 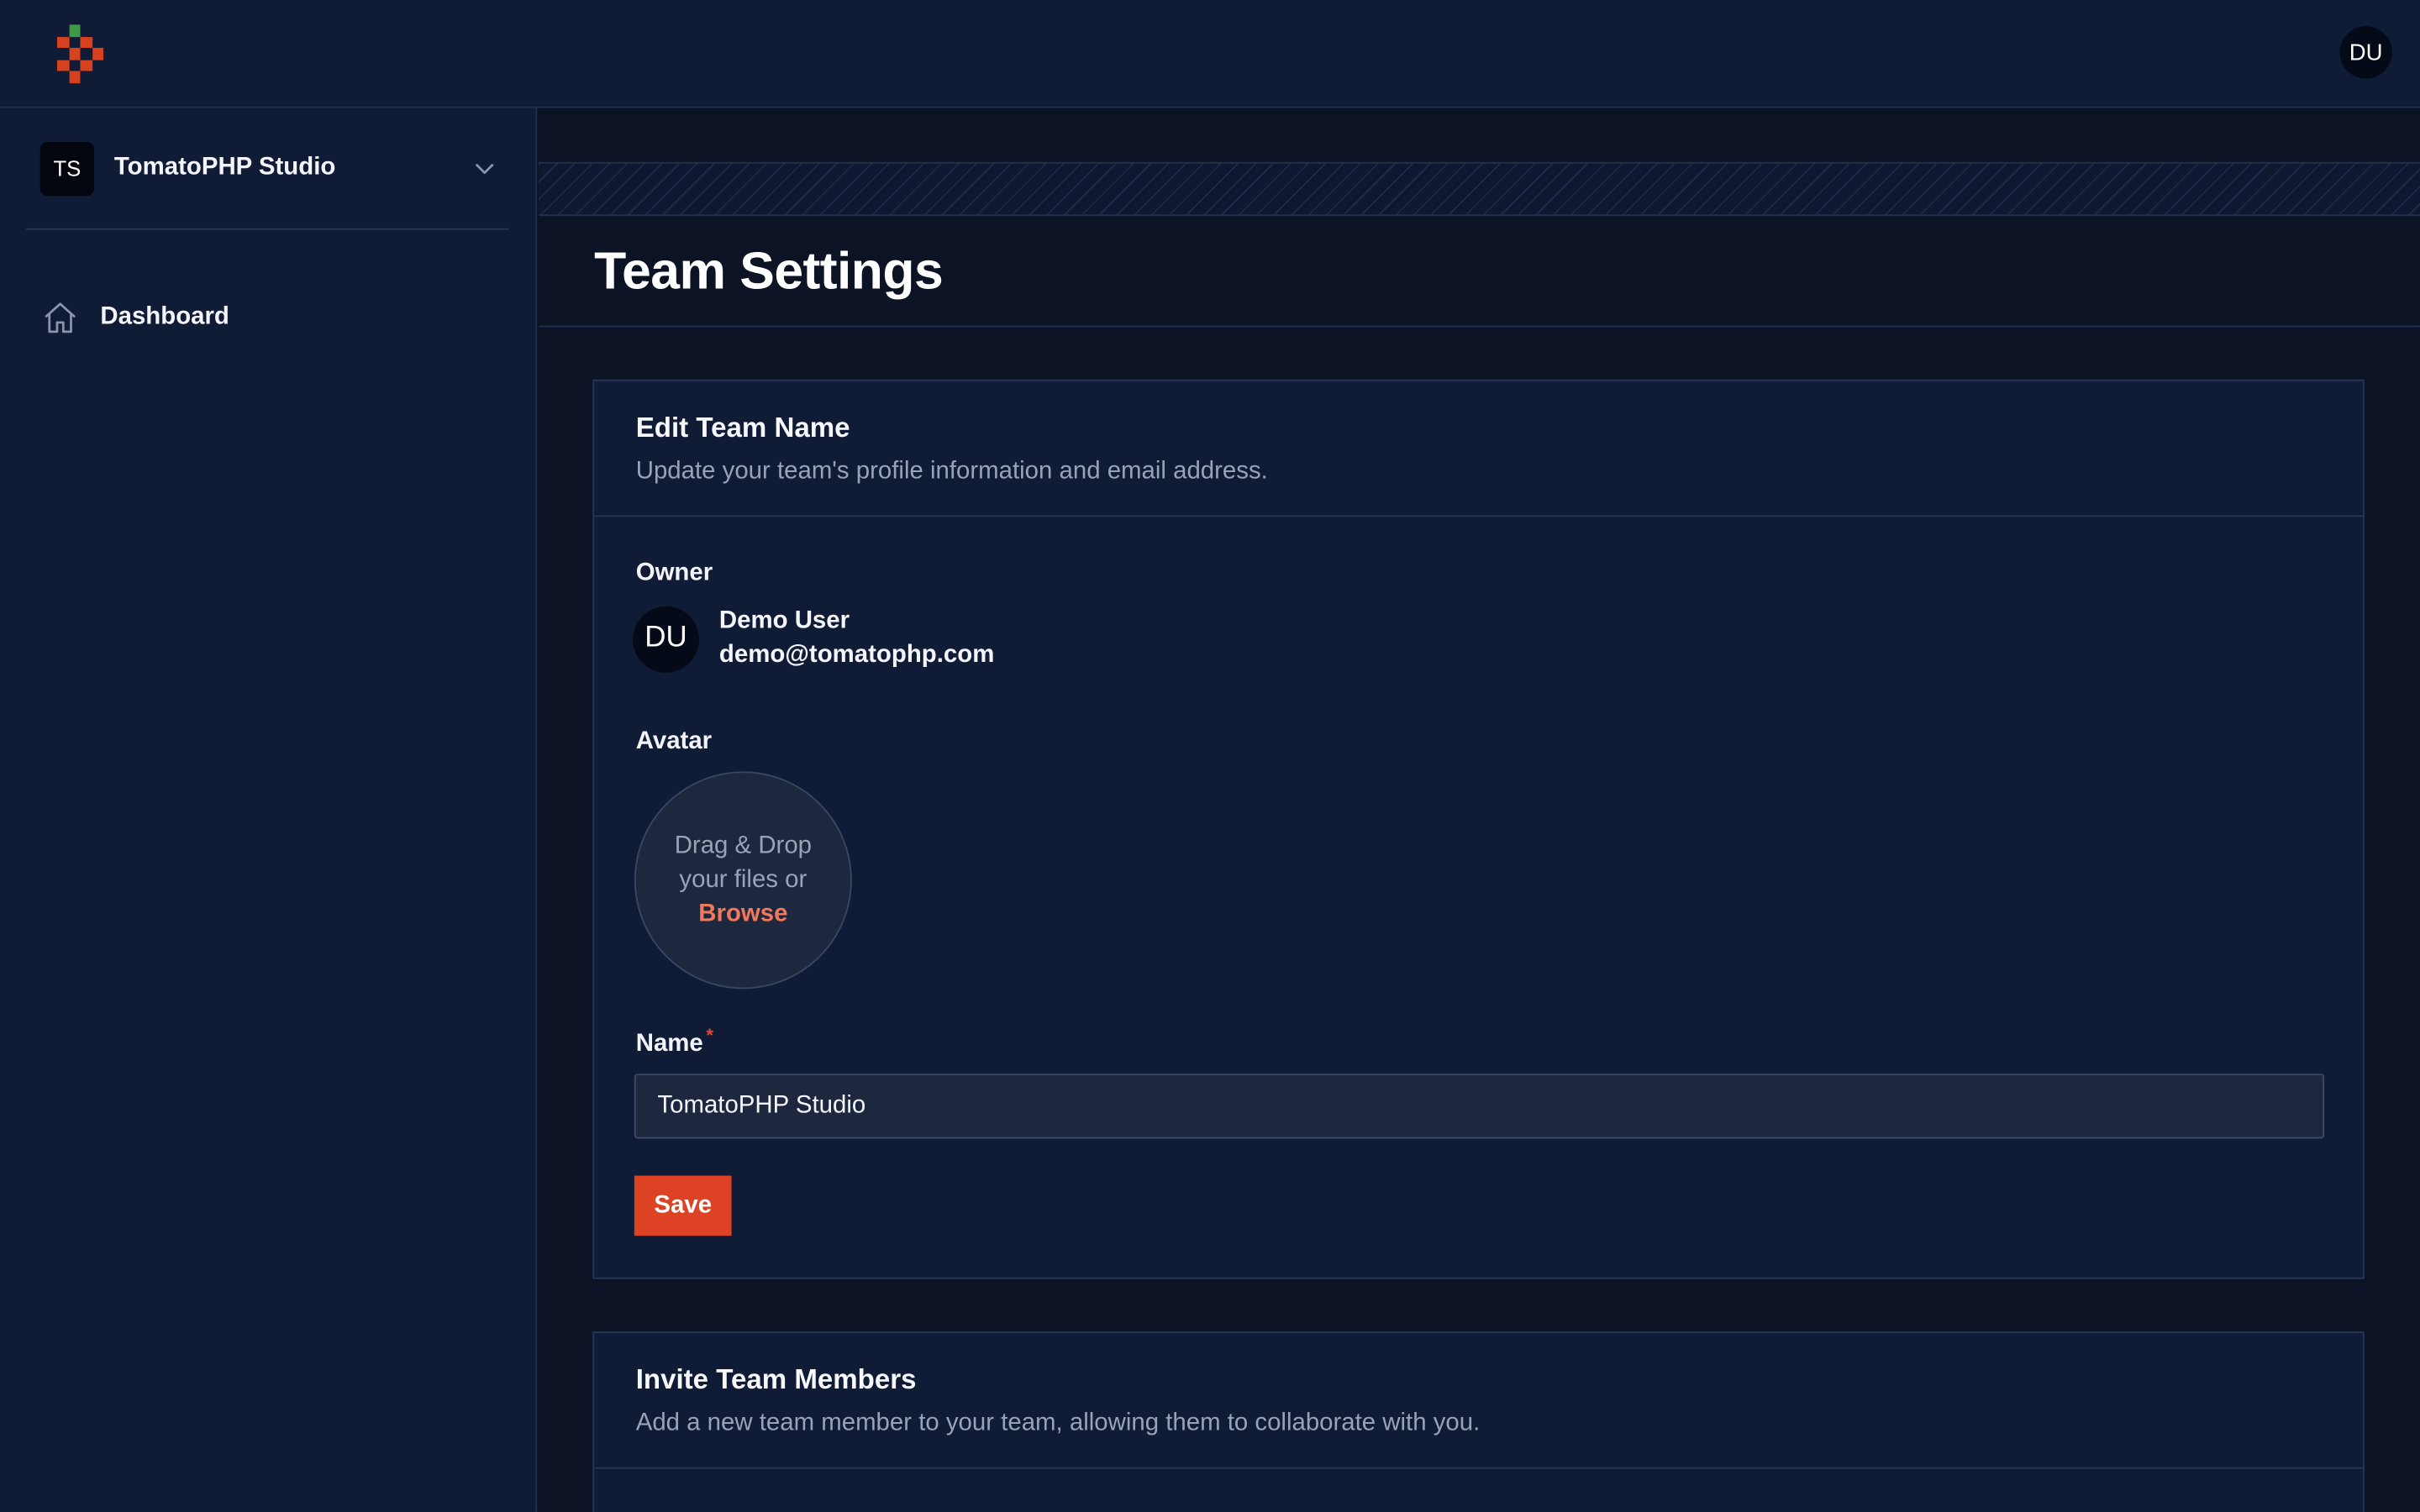 I want to click on page-title: Team Settings, so click(x=769, y=272).